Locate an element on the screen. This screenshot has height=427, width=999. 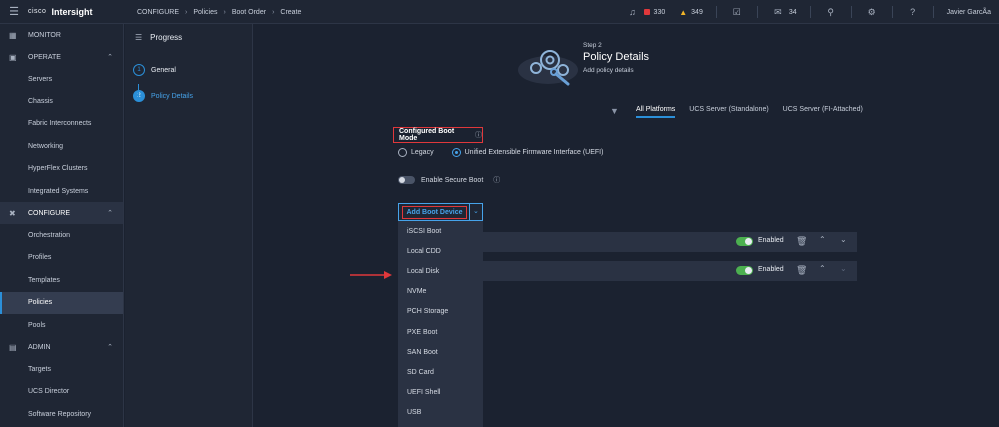
sidebar-item-integrated-systems: Integrated Systems is located at coordinates (61, 191).